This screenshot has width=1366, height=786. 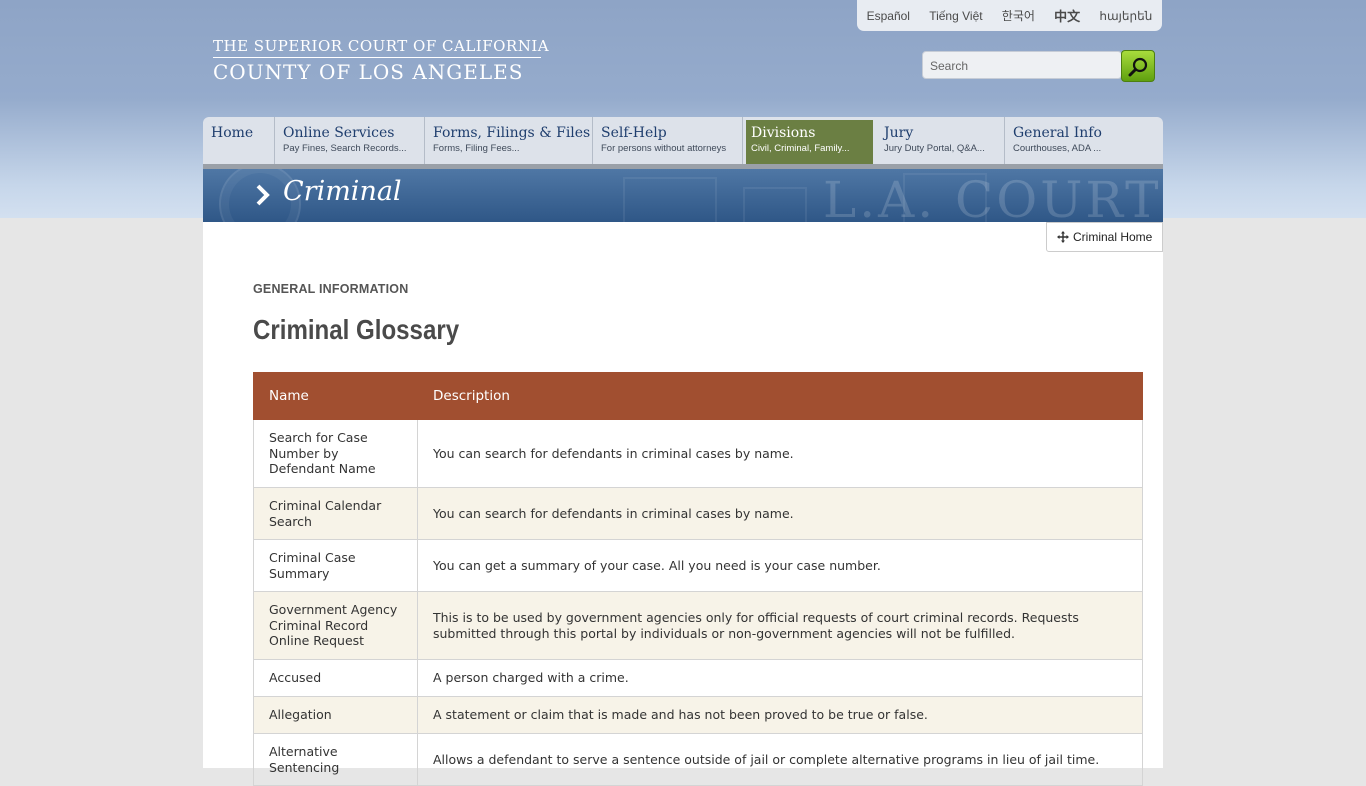 What do you see at coordinates (368, 72) in the screenshot?
I see `logo-line-2: COUNTY OF LOS ANGELES` at bounding box center [368, 72].